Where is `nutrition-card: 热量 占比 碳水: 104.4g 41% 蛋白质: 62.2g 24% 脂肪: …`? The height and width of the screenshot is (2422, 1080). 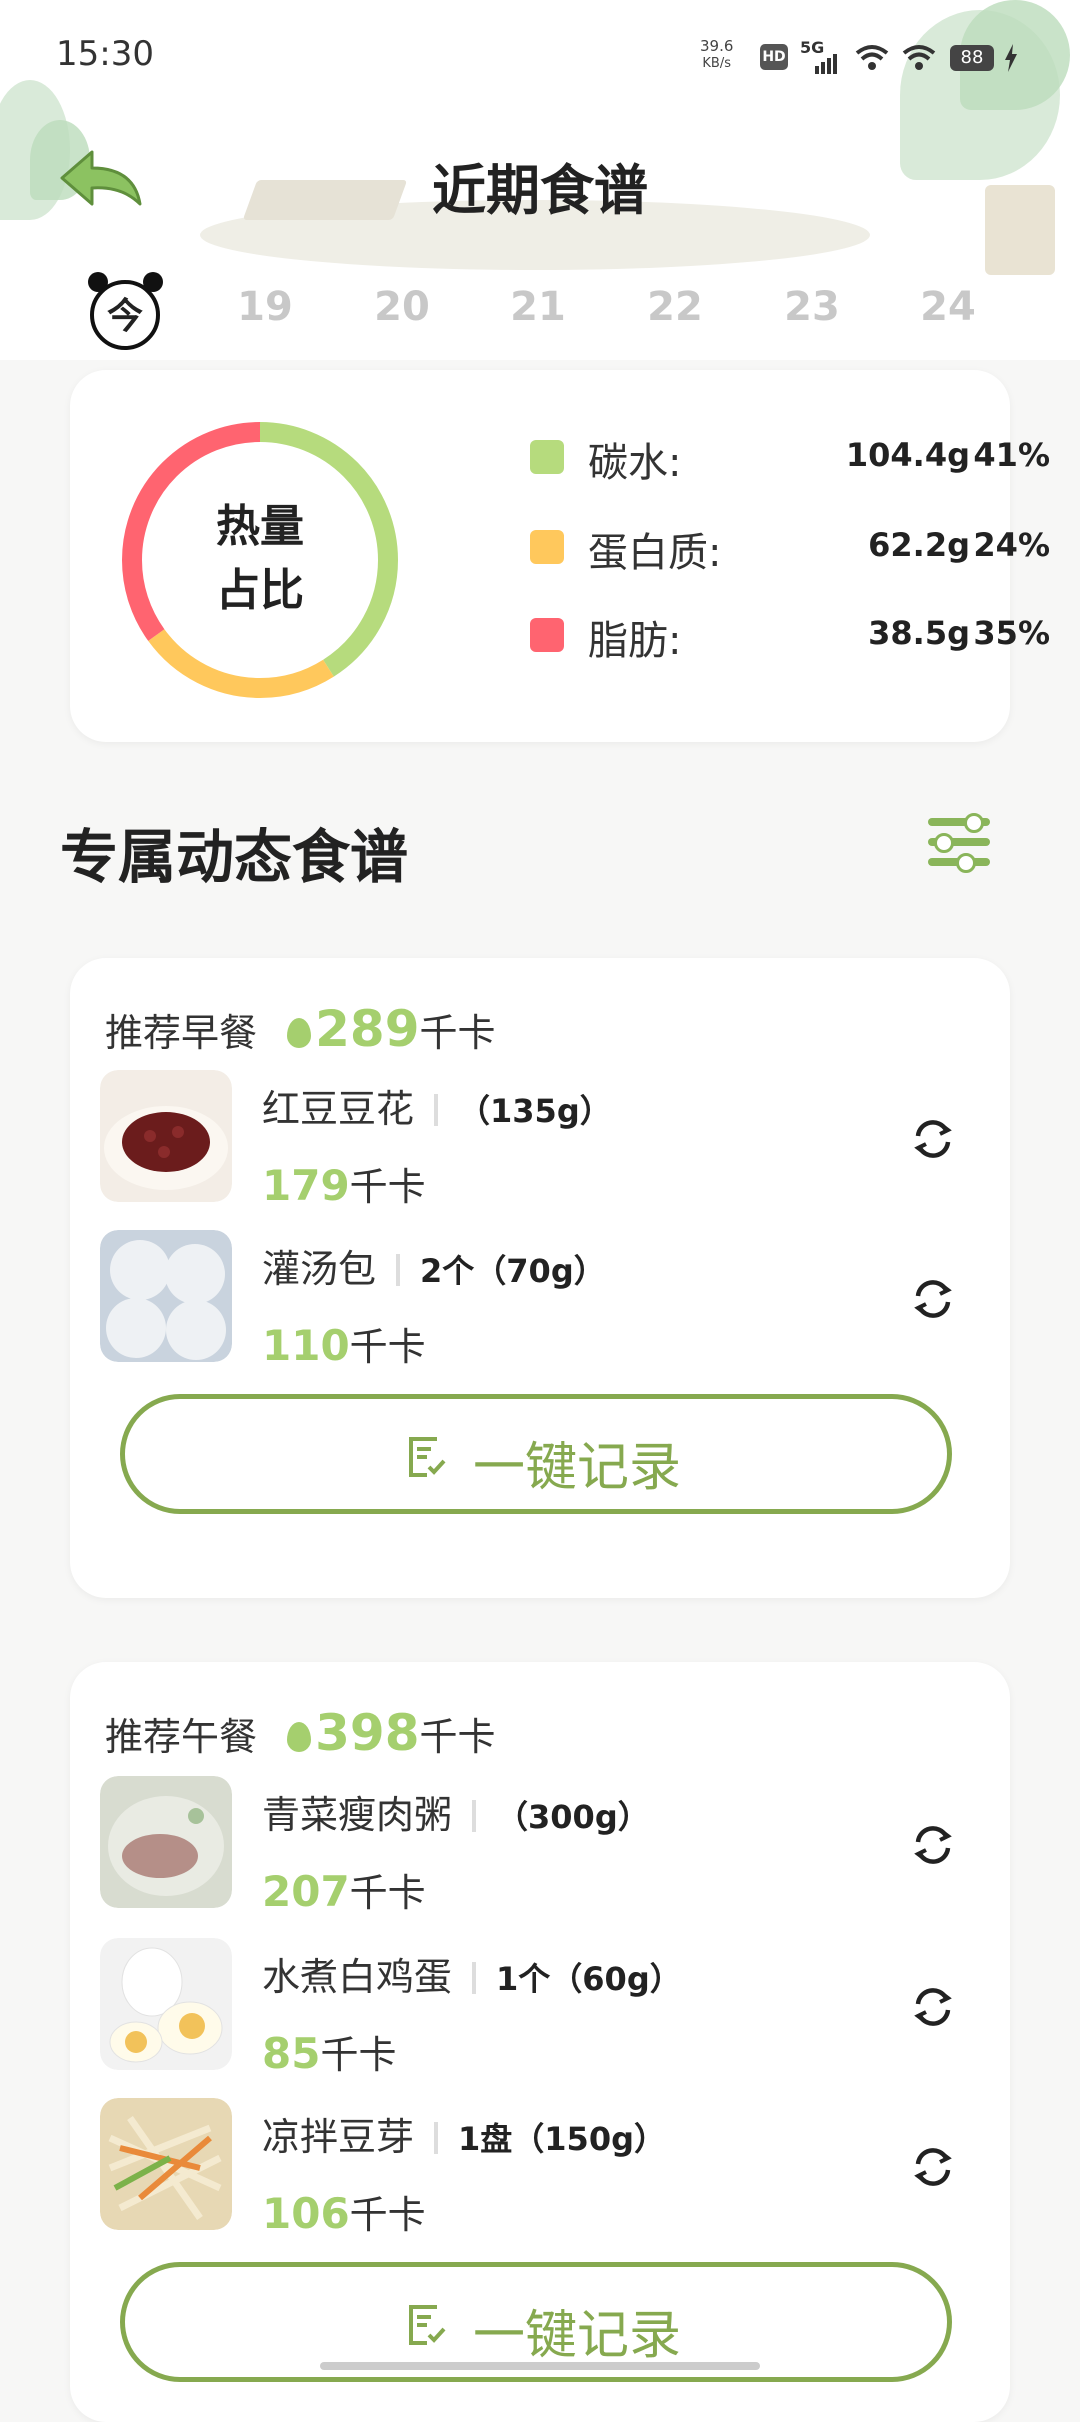 nutrition-card: 热量 占比 碳水: 104.4g 41% 蛋白质: 62.2g 24% 脂肪: … is located at coordinates (560, 556).